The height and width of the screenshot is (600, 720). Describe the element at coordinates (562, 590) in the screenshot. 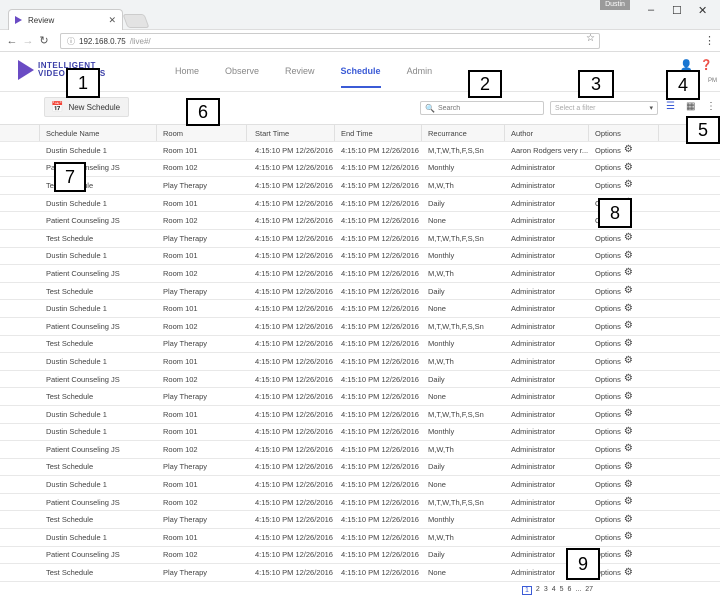

I see `page-link: 5` at that location.